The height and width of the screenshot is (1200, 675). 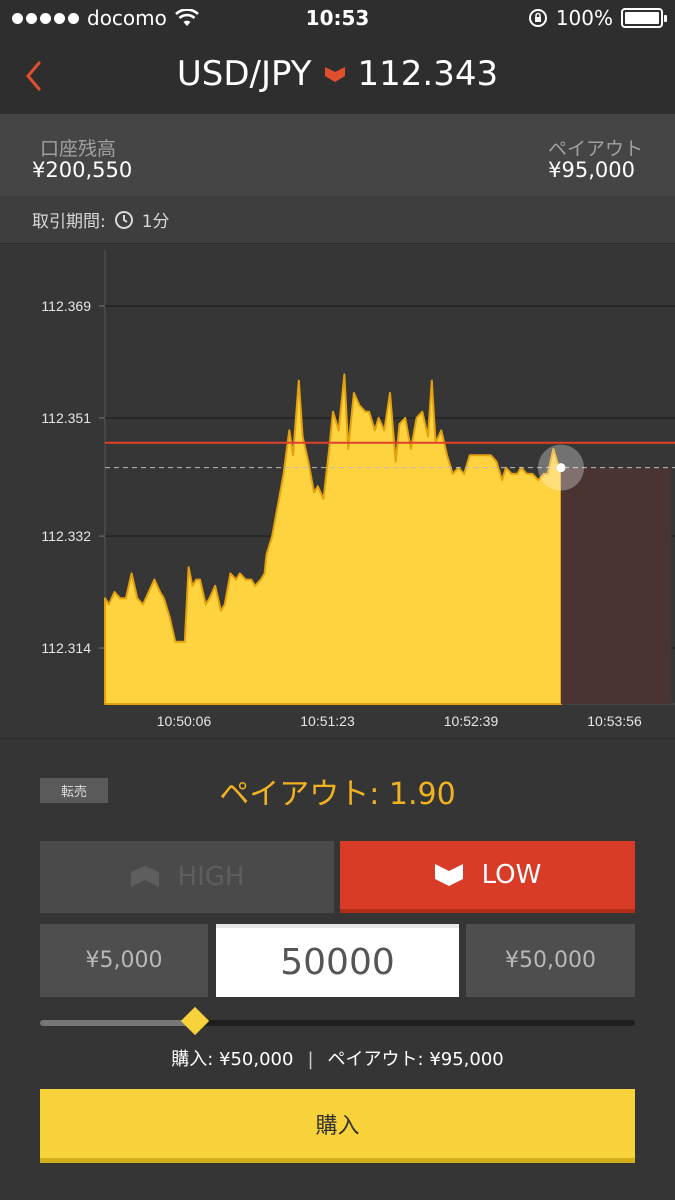 I want to click on y-tick-label: 112.369, so click(x=66, y=306).